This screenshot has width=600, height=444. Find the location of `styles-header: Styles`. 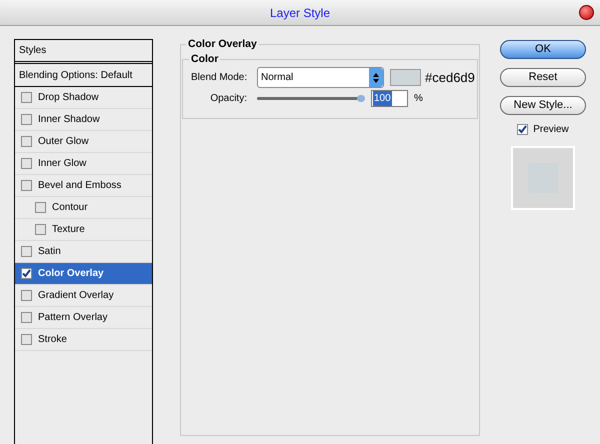

styles-header: Styles is located at coordinates (83, 52).